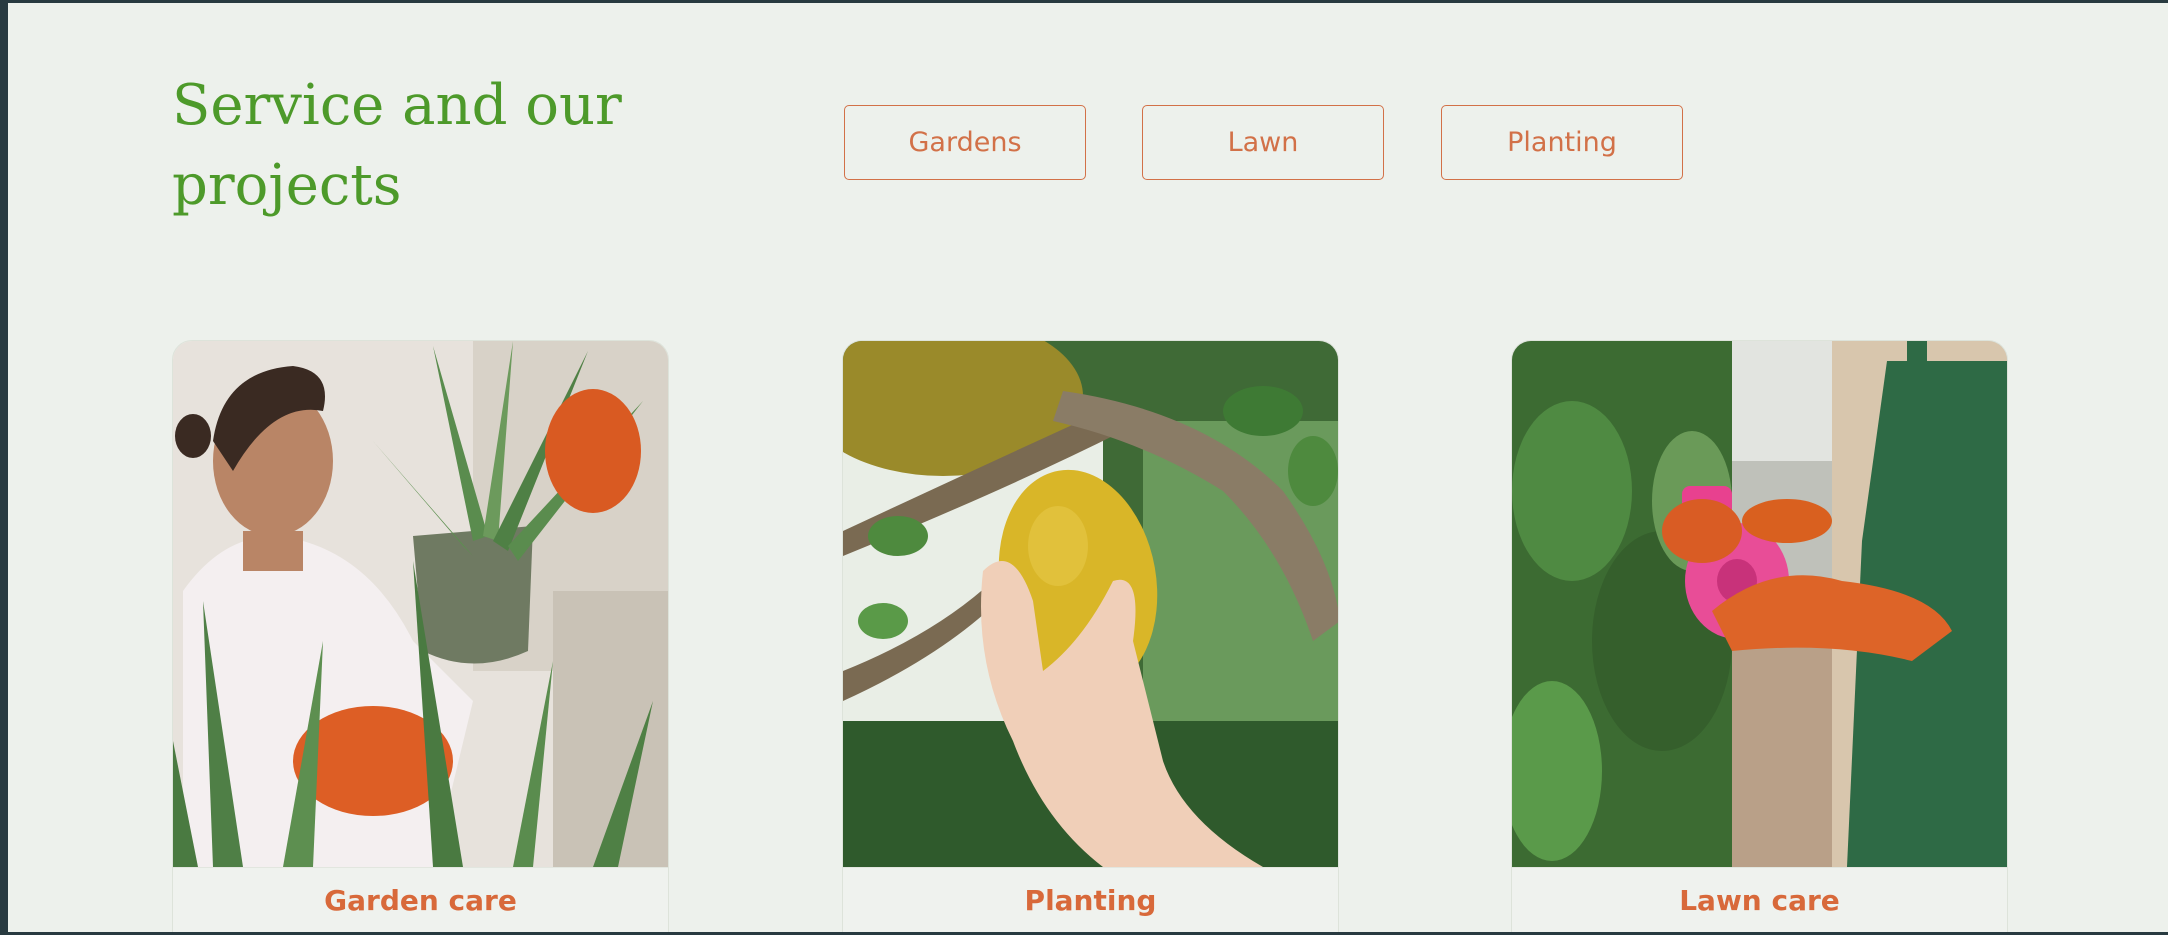 This screenshot has height=935, width=2168. Describe the element at coordinates (1263, 142) in the screenshot. I see `filter-lawn-button: Lawn` at that location.